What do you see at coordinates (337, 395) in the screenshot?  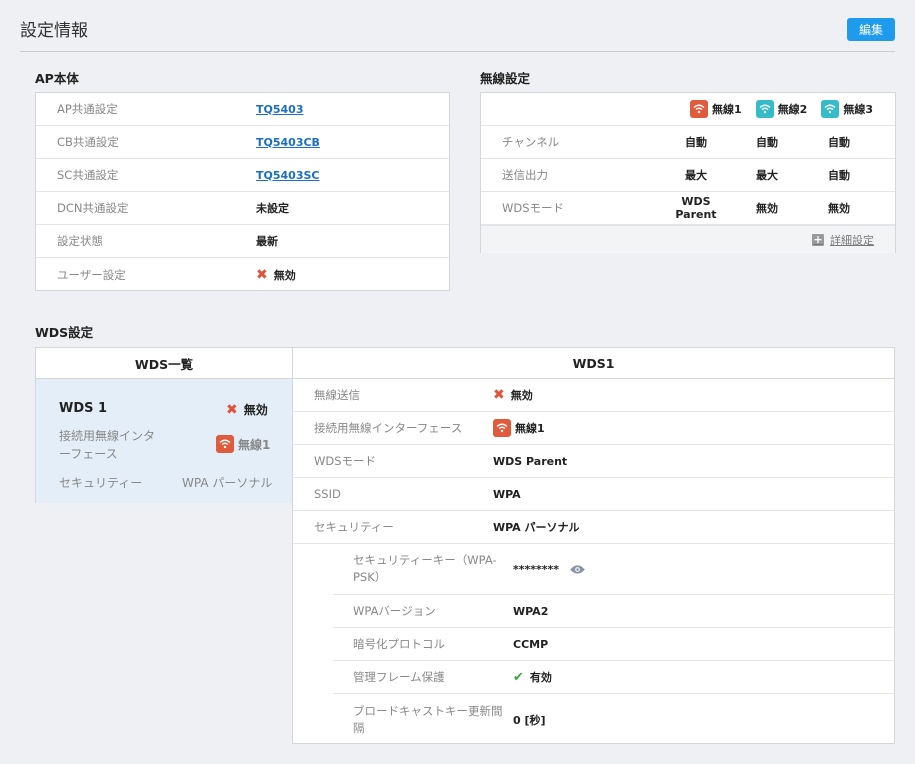 I see `detail-label: 無線送信` at bounding box center [337, 395].